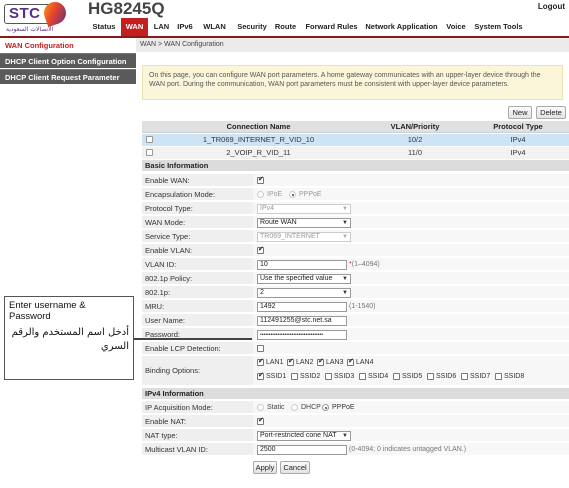  Describe the element at coordinates (292, 194) in the screenshot. I see `pppoe-radio` at that location.